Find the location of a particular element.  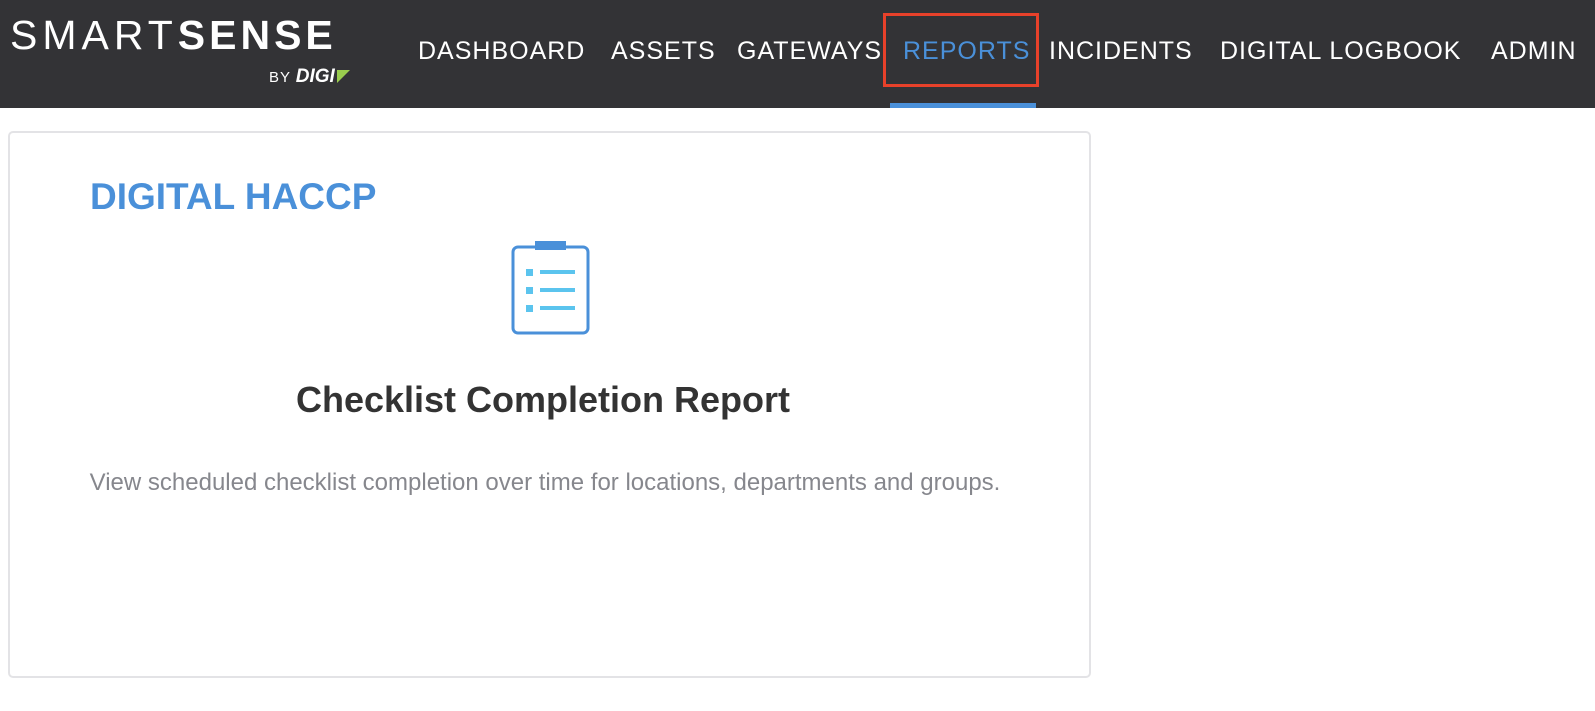

logo-sense-text: SENSE is located at coordinates (257, 35).